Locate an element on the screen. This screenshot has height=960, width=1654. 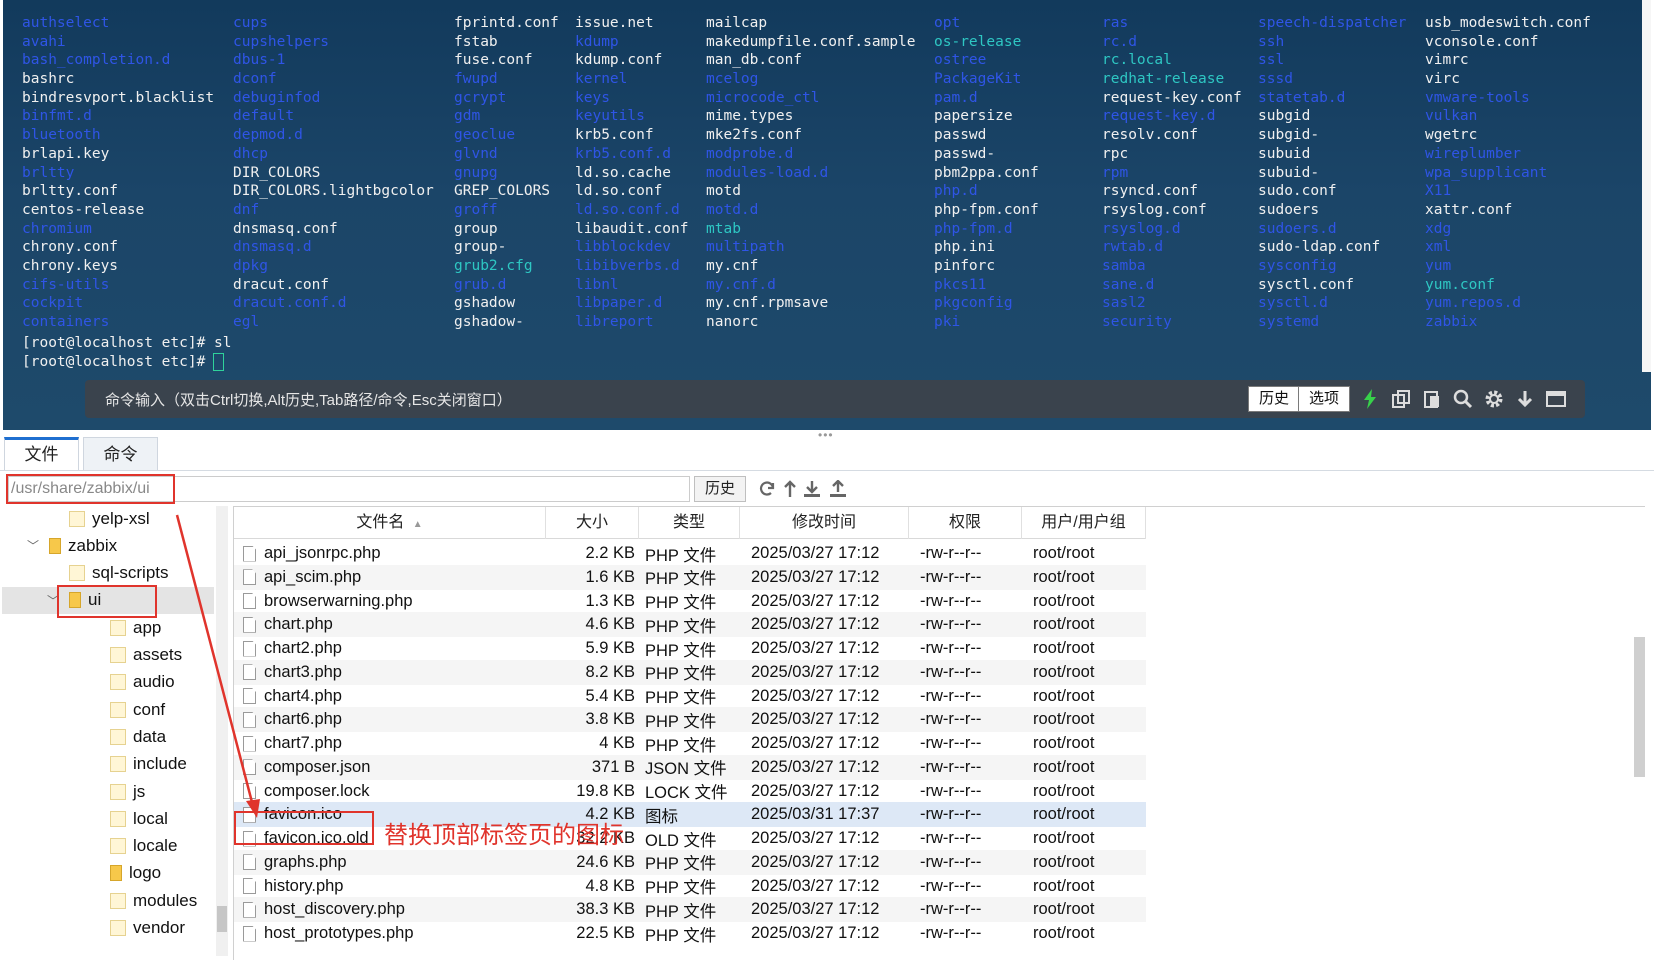
tree-item-zabbix: ﹀ zabbix is located at coordinates (108, 545).